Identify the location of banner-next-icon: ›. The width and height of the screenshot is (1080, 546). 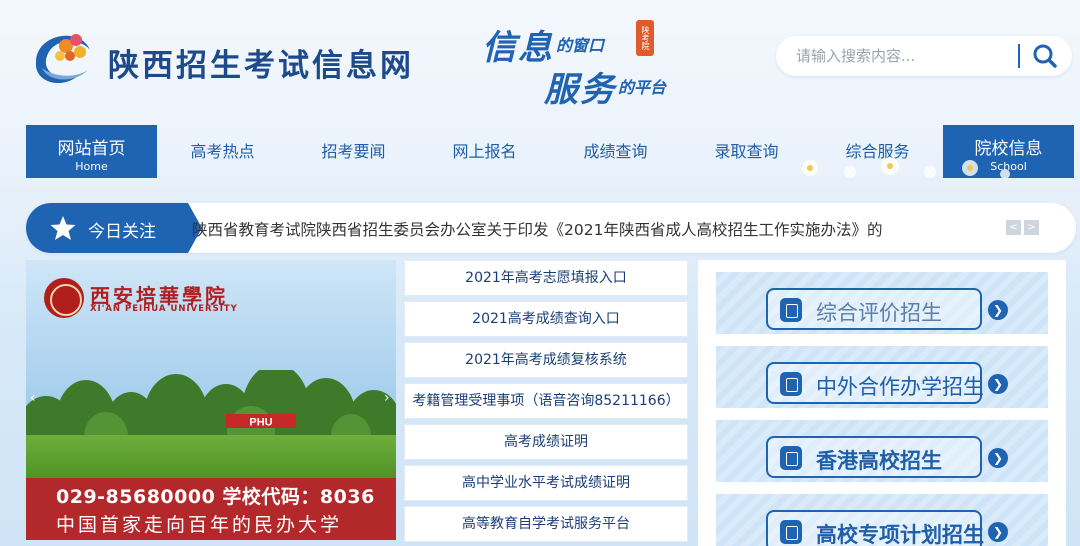
(387, 398).